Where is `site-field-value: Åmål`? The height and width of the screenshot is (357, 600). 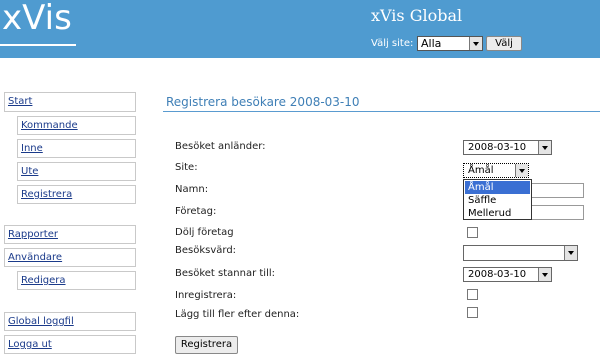 site-field-value: Åmål is located at coordinates (481, 170).